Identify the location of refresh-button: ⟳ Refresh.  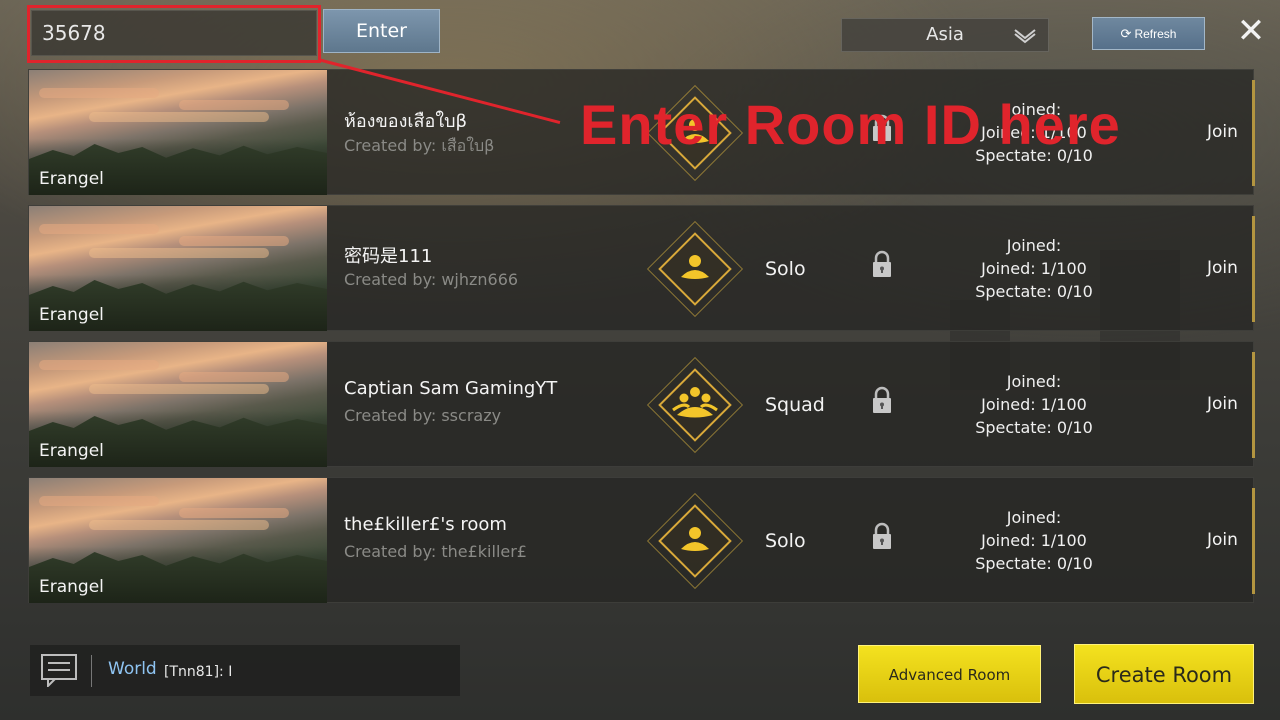
(1148, 33).